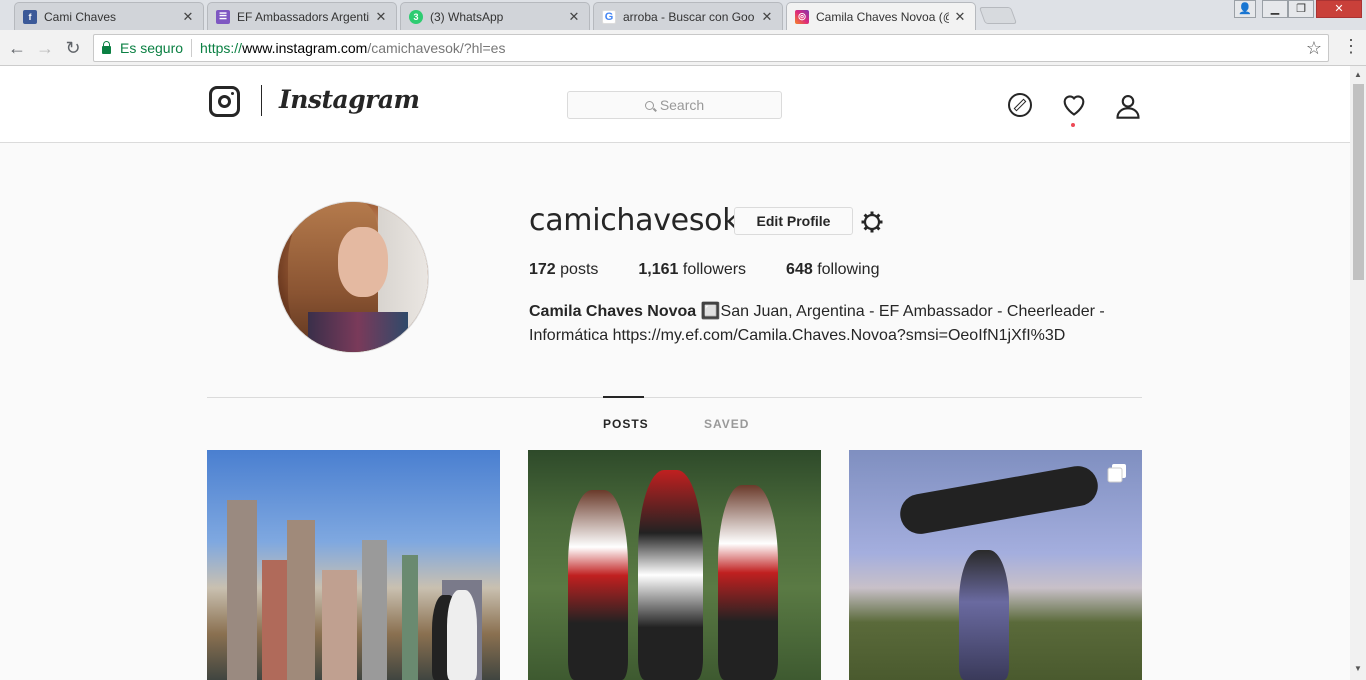  Describe the element at coordinates (80, 16) in the screenshot. I see `tab-title: Cami Chaves` at that location.